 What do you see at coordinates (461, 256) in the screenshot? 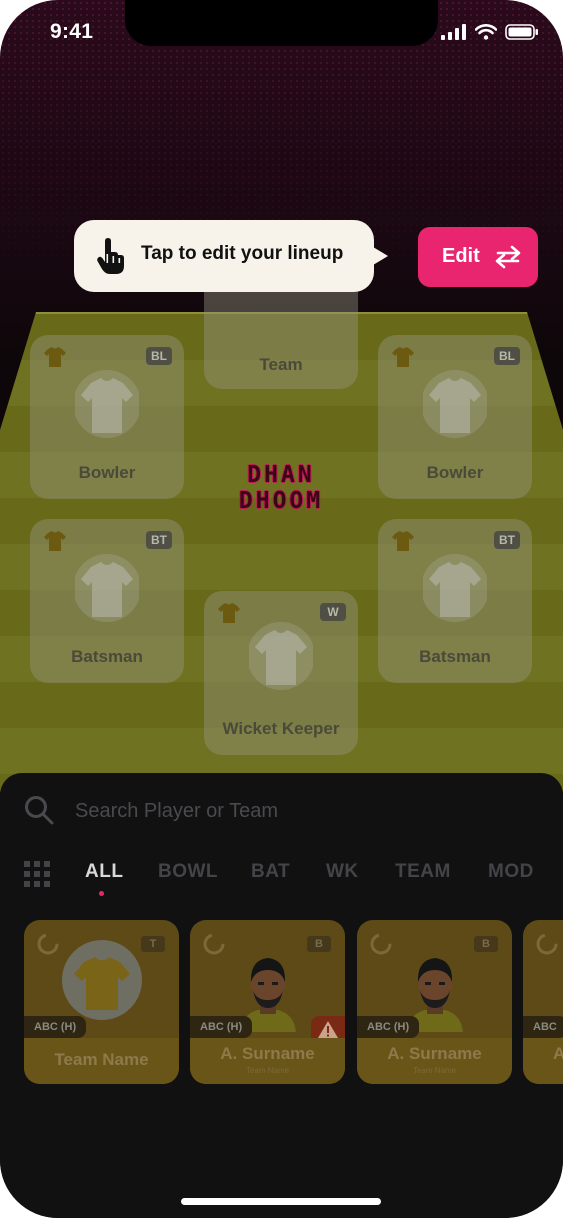
I see `edit-button-label: Edit` at bounding box center [461, 256].